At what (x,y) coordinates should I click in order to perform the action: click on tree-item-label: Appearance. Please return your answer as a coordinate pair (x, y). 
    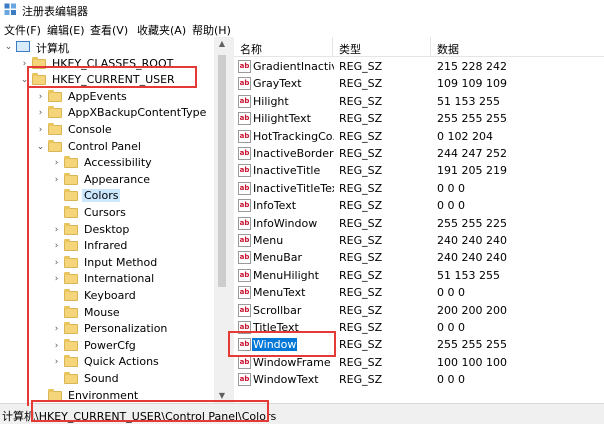
    Looking at the image, I should click on (117, 179).